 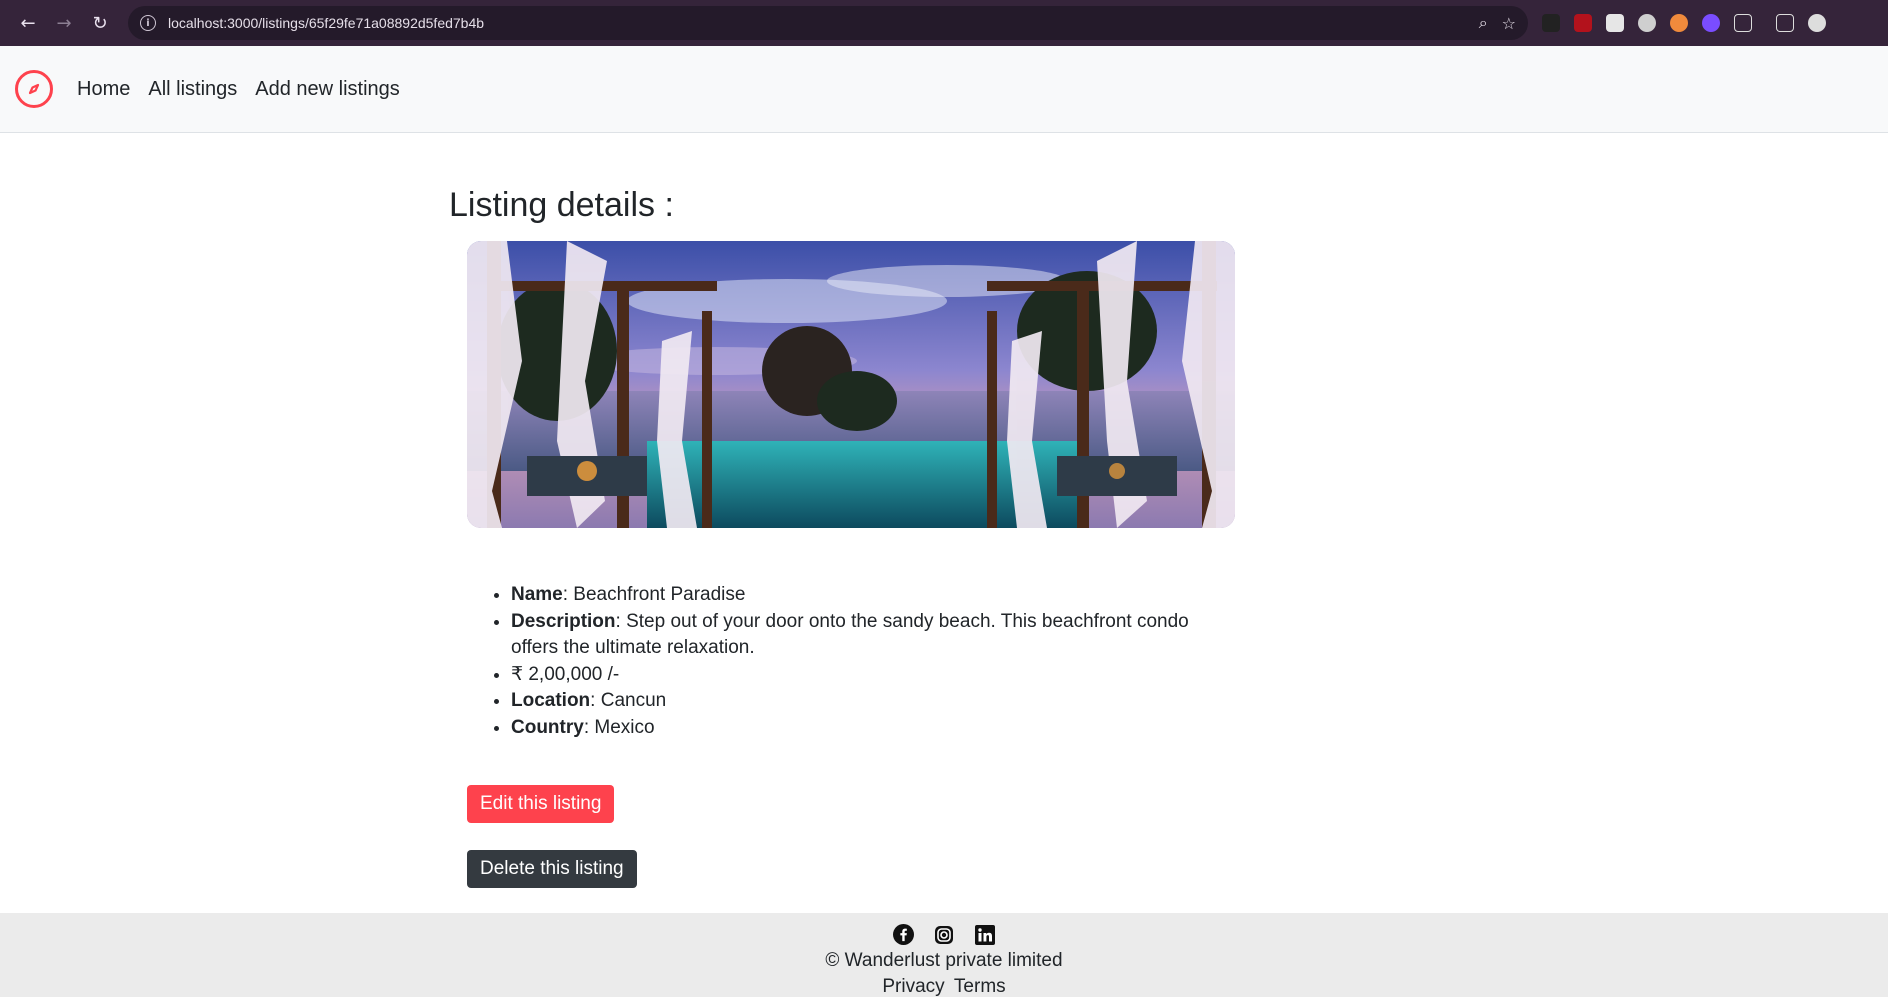 What do you see at coordinates (985, 934) in the screenshot?
I see `linkedin-icon` at bounding box center [985, 934].